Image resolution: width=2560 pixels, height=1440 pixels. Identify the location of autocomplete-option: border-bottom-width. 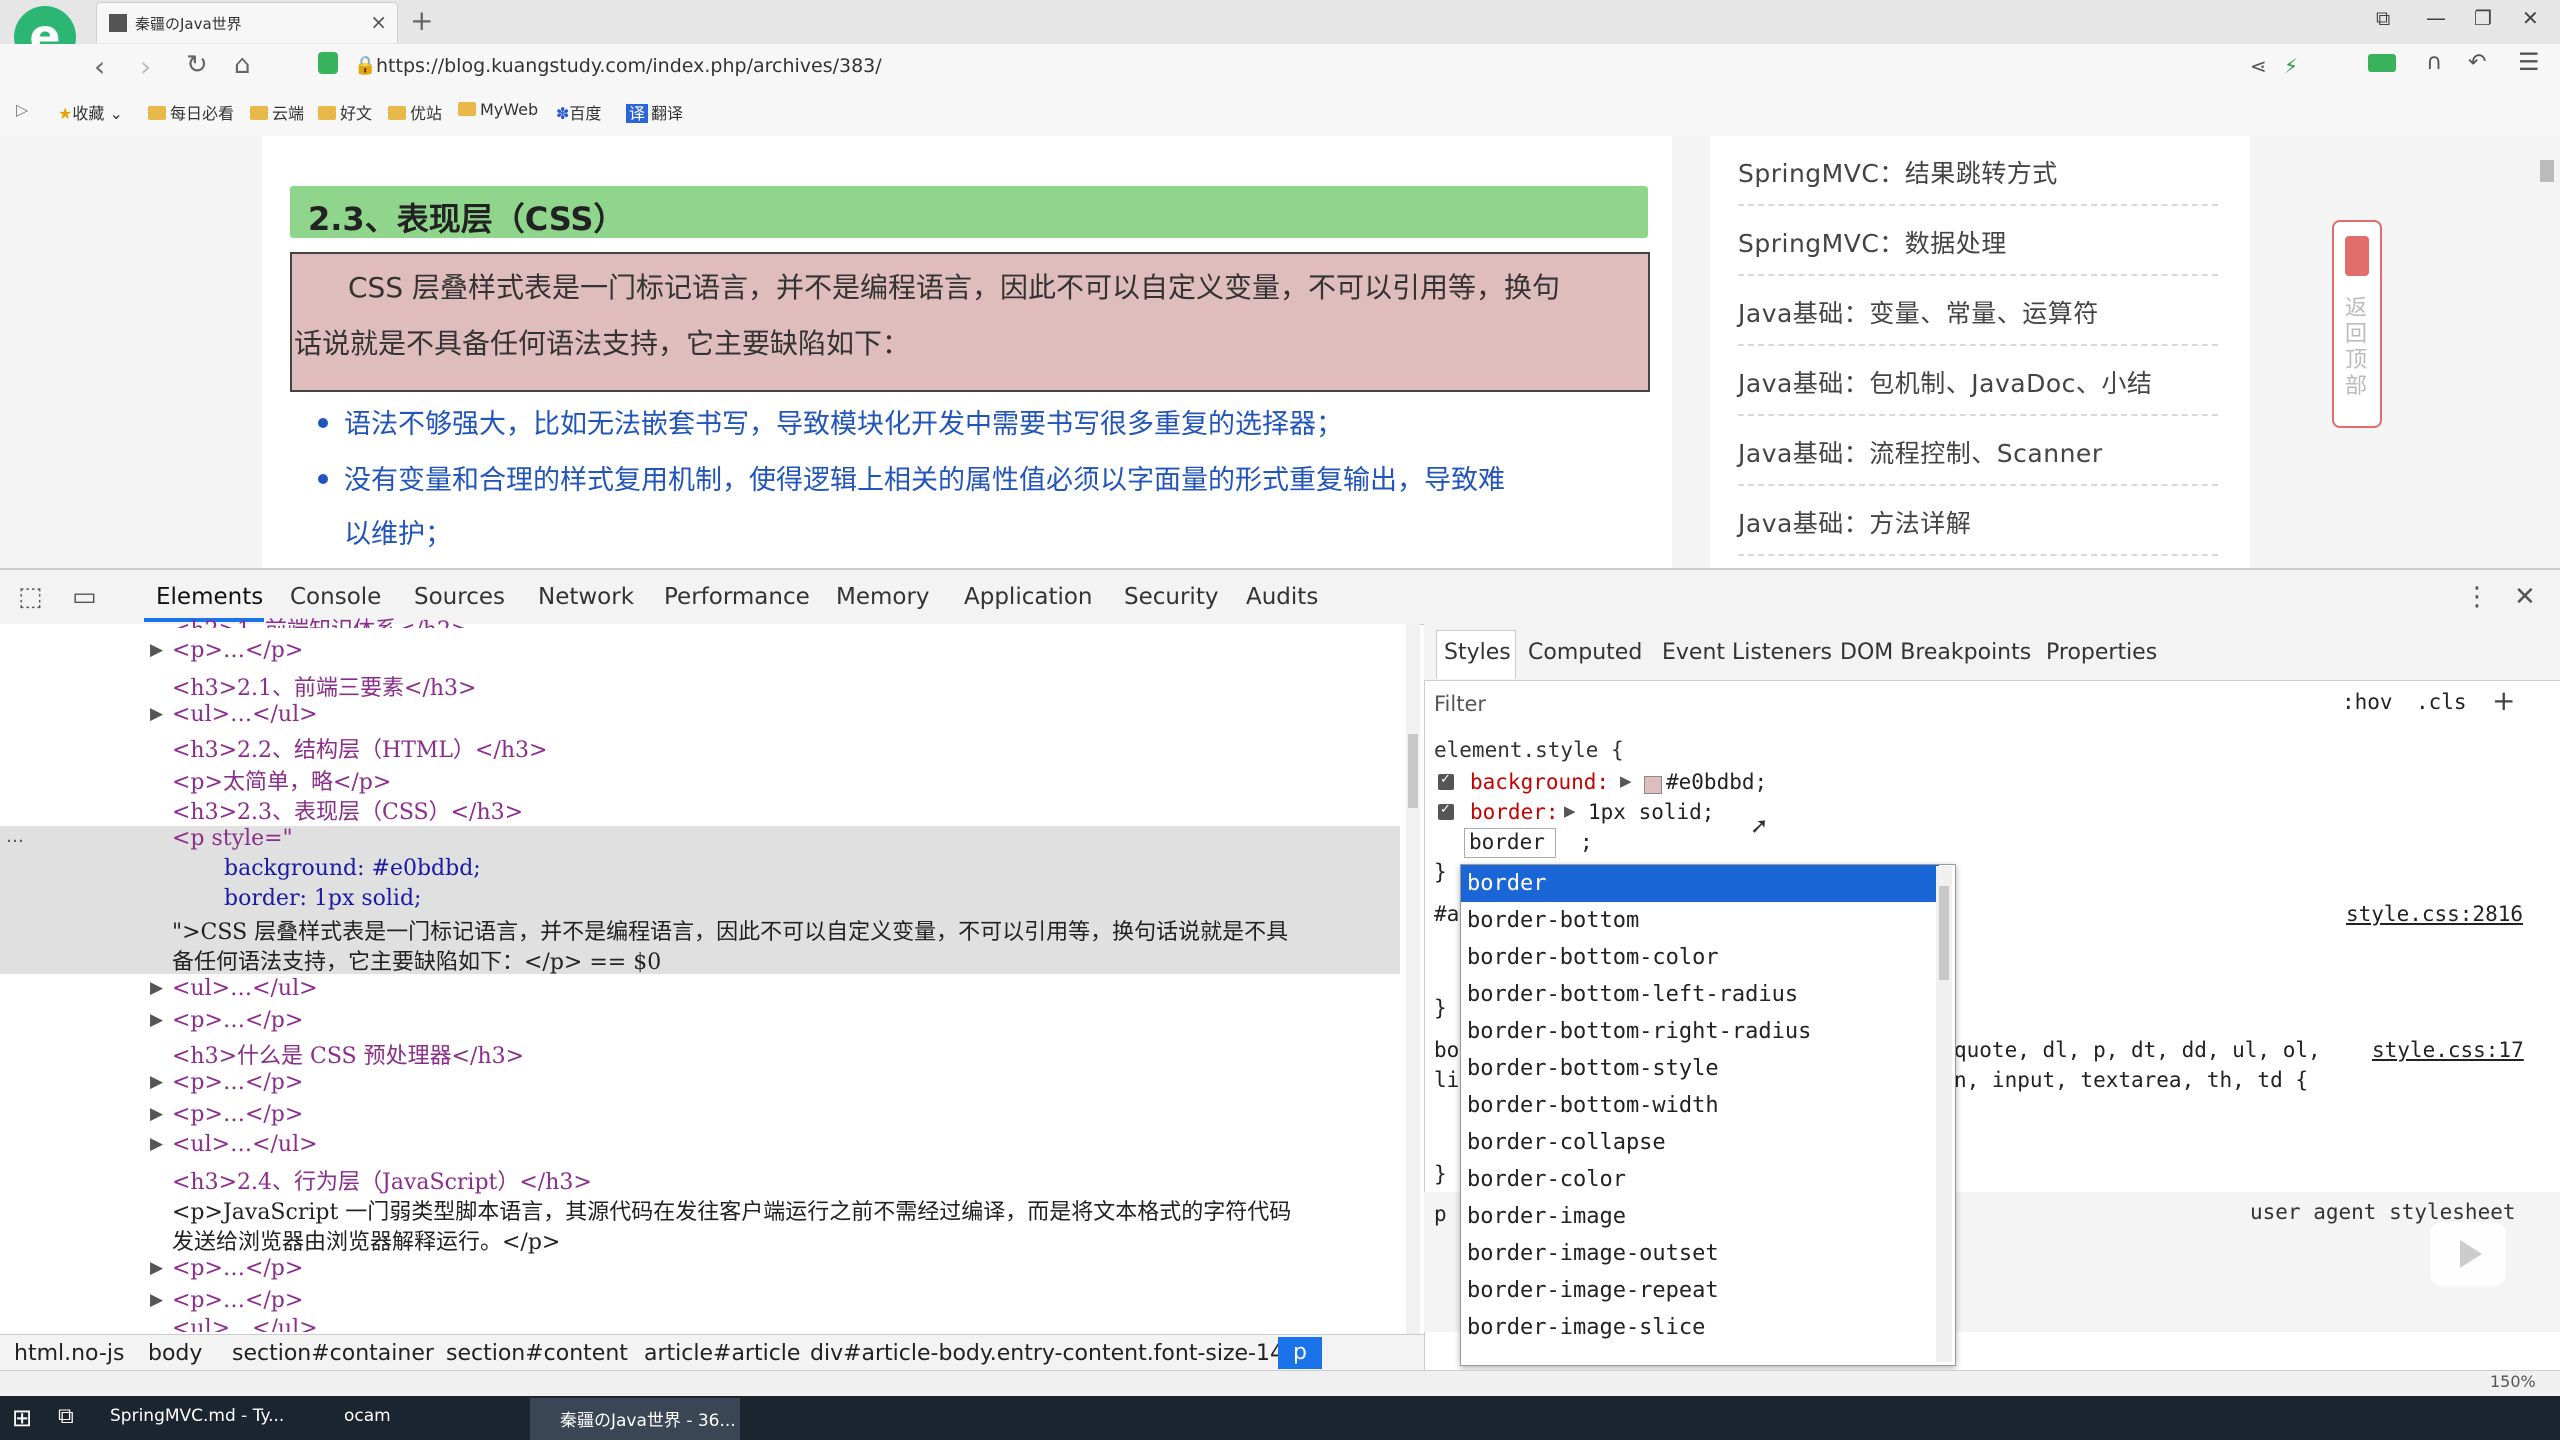
(1700, 1105).